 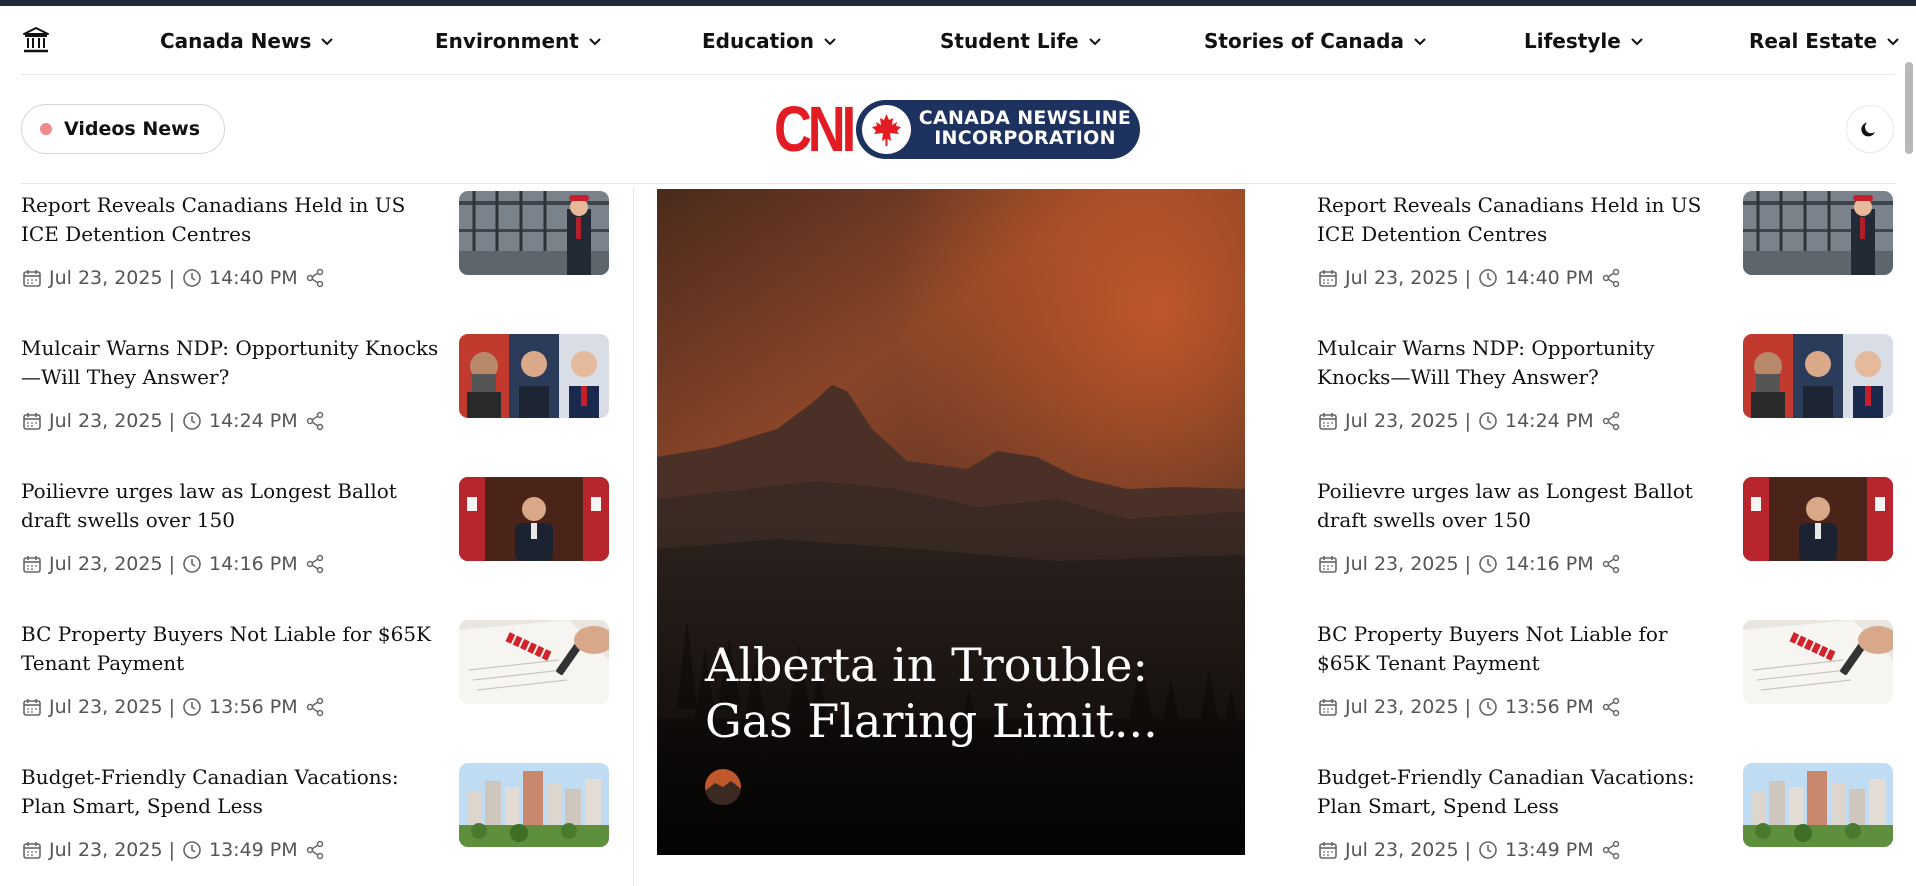 What do you see at coordinates (46, 129) in the screenshot?
I see `live-dot-icon` at bounding box center [46, 129].